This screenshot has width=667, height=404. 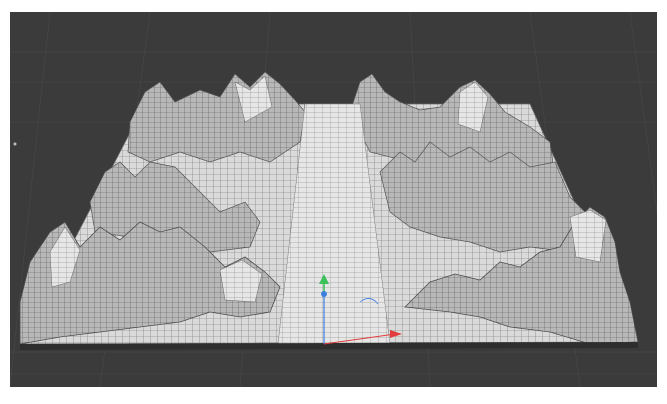 I want to click on origin-marker-icon, so click(x=15, y=144).